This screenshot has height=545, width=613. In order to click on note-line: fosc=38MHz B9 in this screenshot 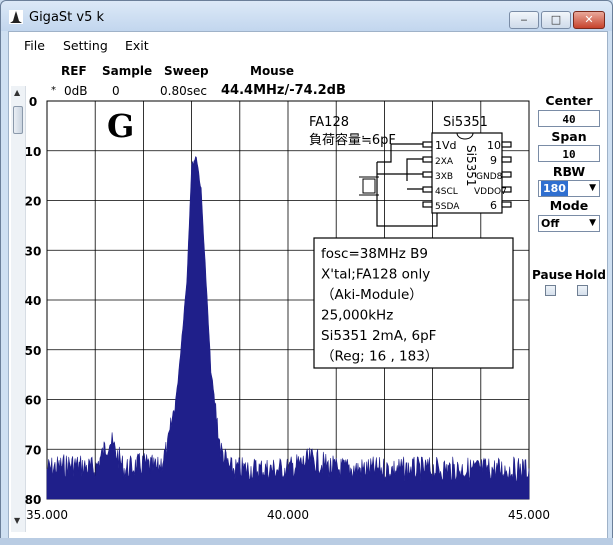, I will do `click(374, 254)`.